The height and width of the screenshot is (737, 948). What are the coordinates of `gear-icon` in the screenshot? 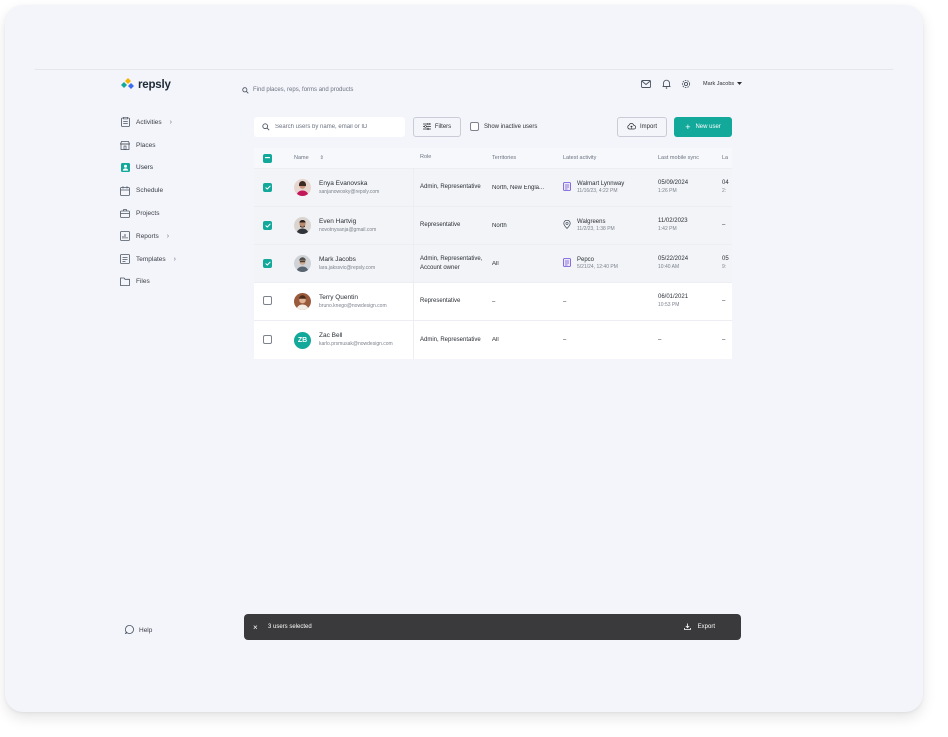 It's located at (686, 84).